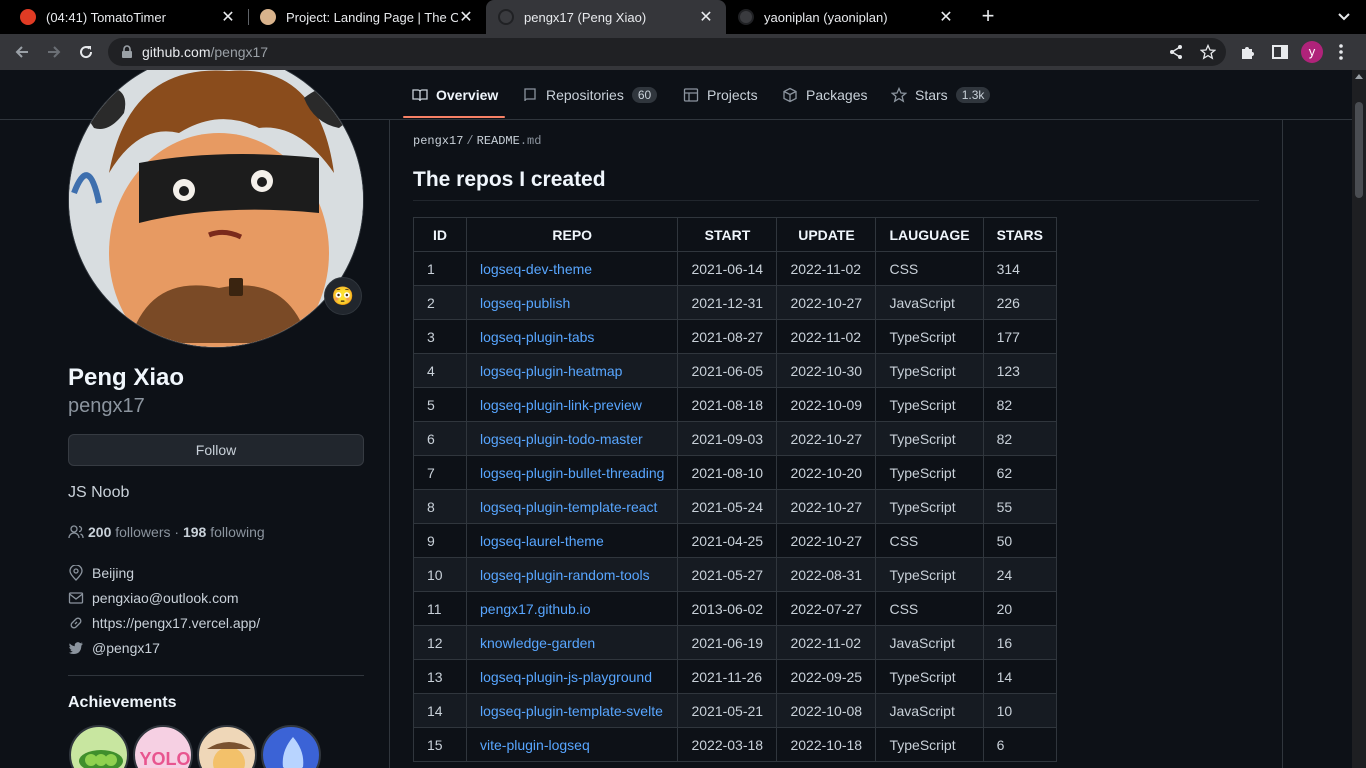 The width and height of the screenshot is (1366, 768). Describe the element at coordinates (846, 17) in the screenshot. I see `tab-yaoniplan: yaoniplan (yaoniplan) ✕` at that location.